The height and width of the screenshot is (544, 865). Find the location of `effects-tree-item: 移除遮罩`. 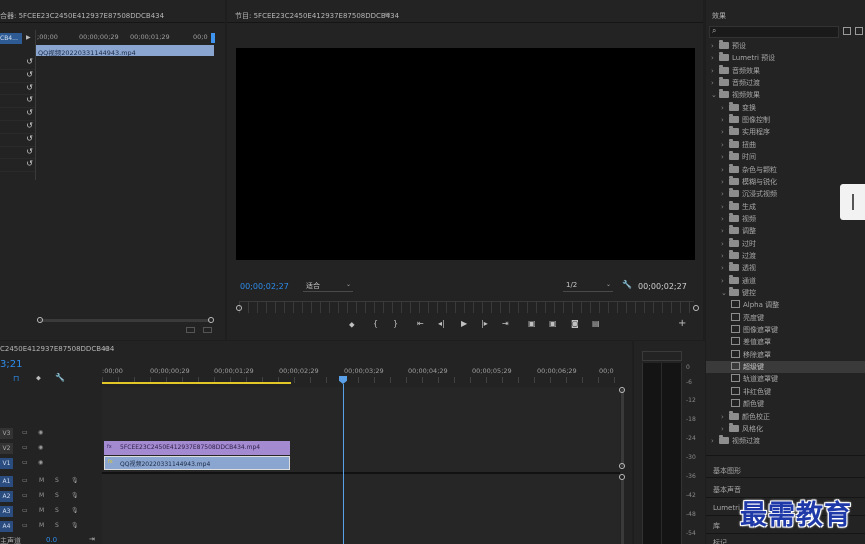

effects-tree-item: 移除遮罩 is located at coordinates (785, 355).